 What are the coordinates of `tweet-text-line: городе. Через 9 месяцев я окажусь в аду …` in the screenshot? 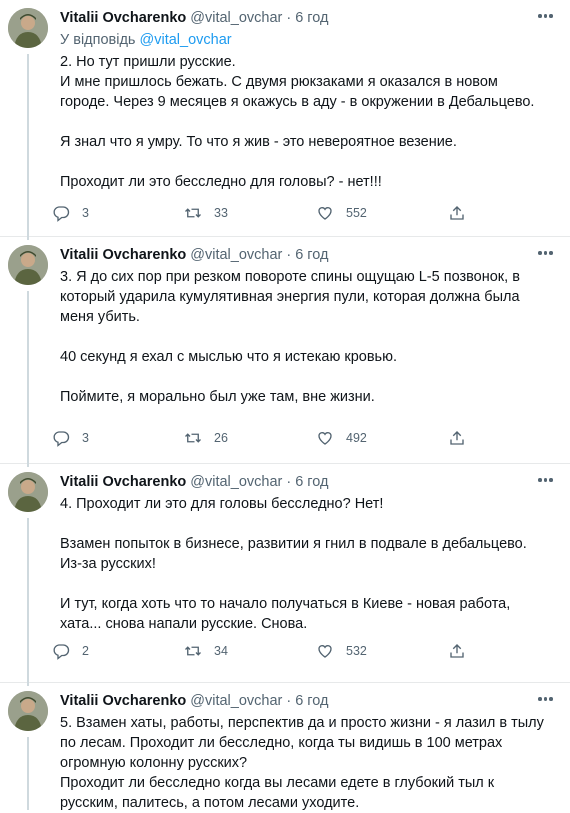 It's located at (297, 102).